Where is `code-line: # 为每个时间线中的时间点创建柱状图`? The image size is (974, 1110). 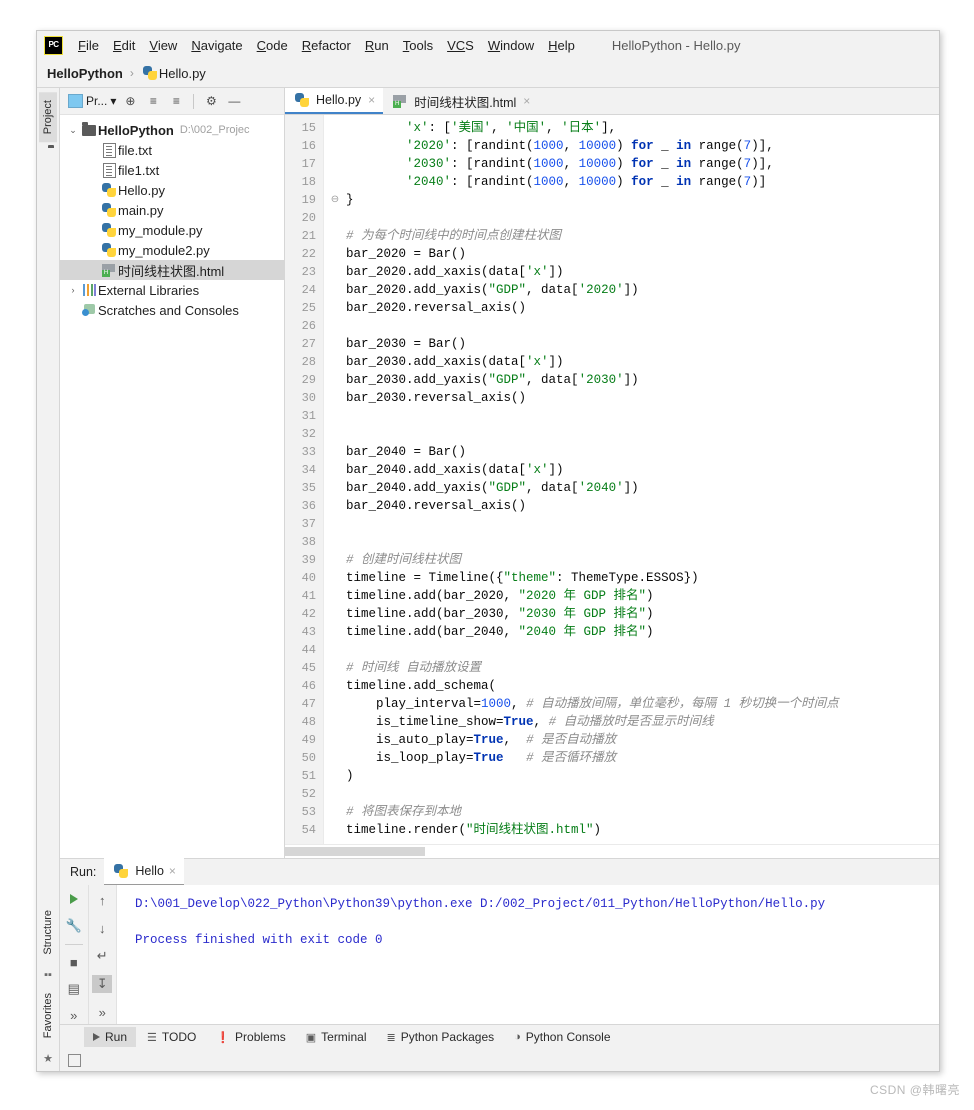
code-line: # 为每个时间线中的时间点创建柱状图 is located at coordinates (642, 236).